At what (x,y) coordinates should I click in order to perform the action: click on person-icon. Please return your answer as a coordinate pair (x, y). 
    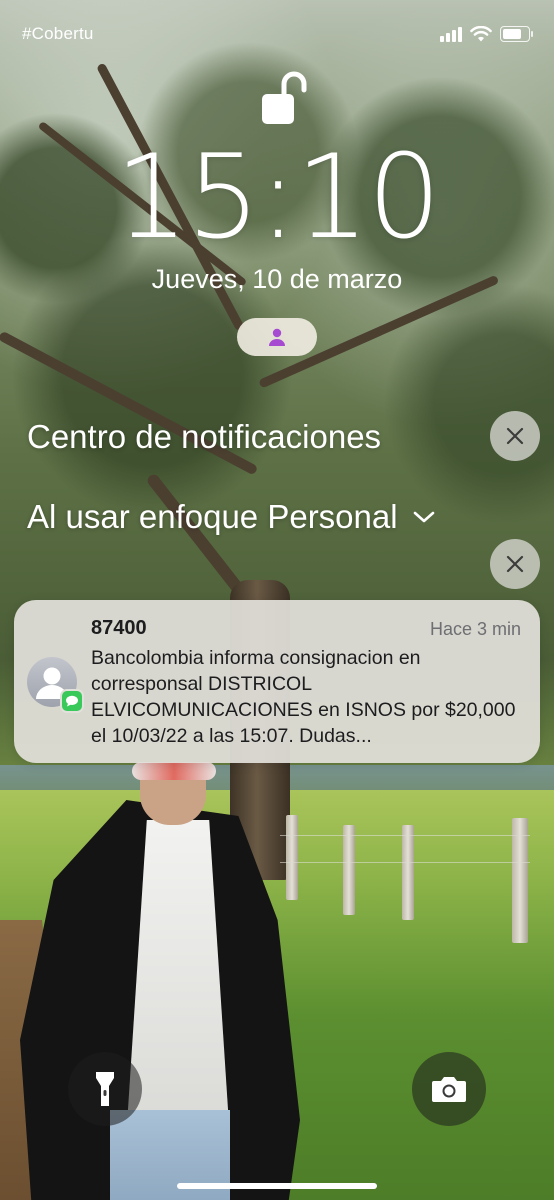
    Looking at the image, I should click on (277, 337).